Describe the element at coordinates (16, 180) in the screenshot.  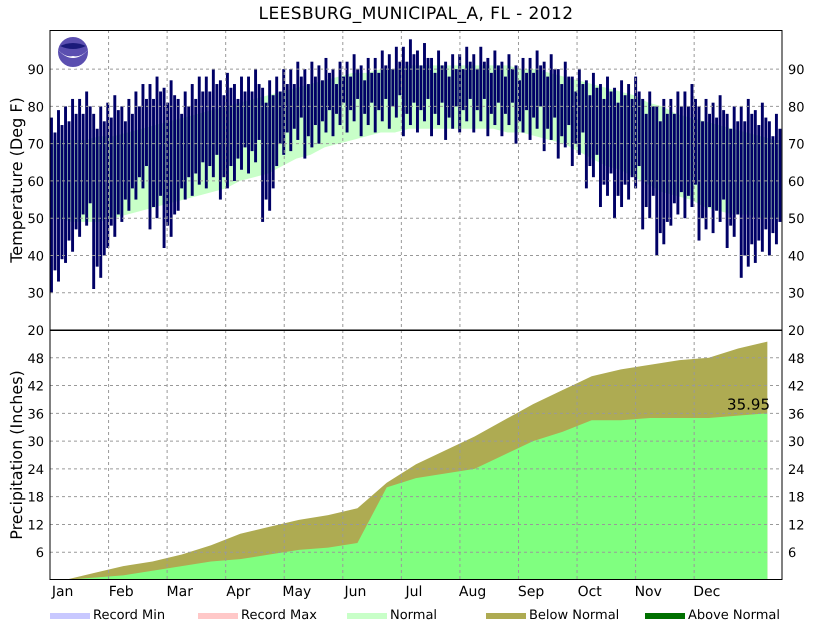
I see `y-axis-label: Temperature (Deg F)` at that location.